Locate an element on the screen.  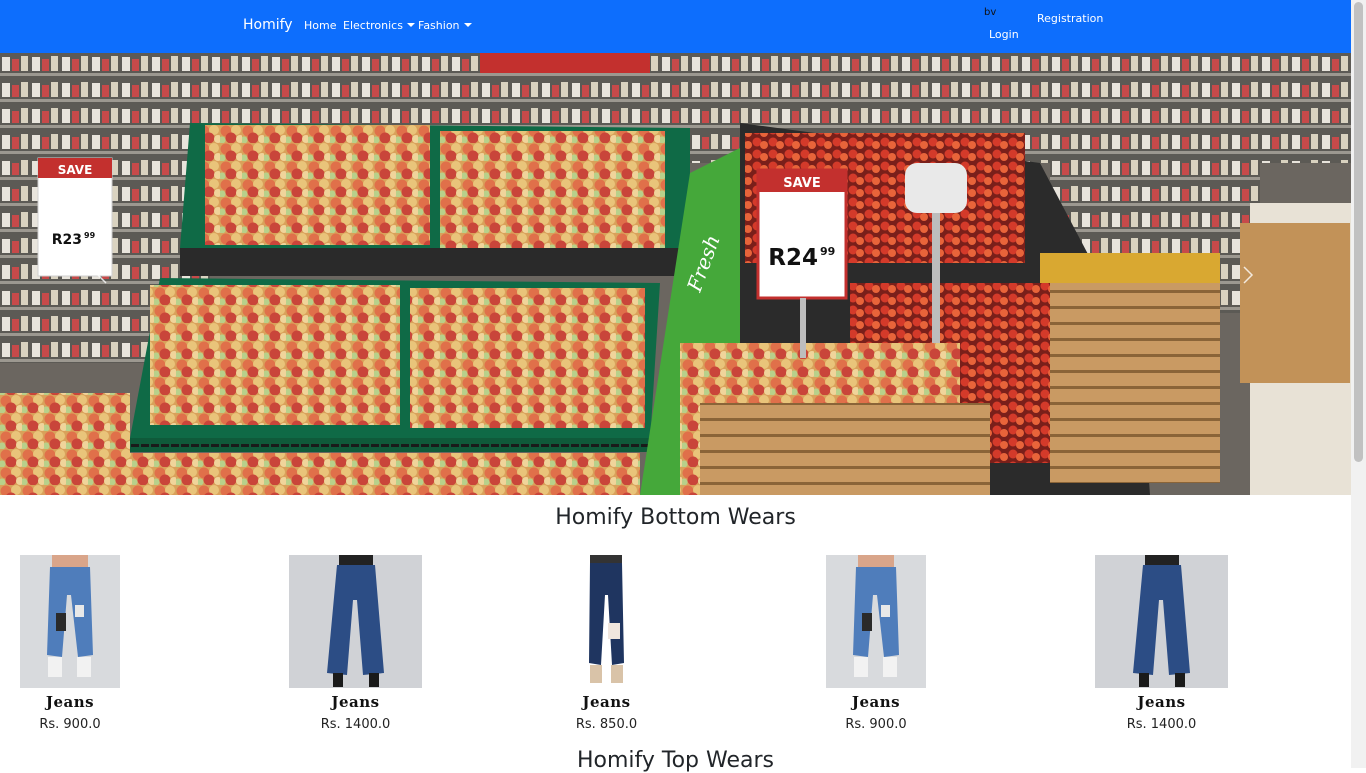
nav-electronics-label: Electronics is located at coordinates (373, 25).